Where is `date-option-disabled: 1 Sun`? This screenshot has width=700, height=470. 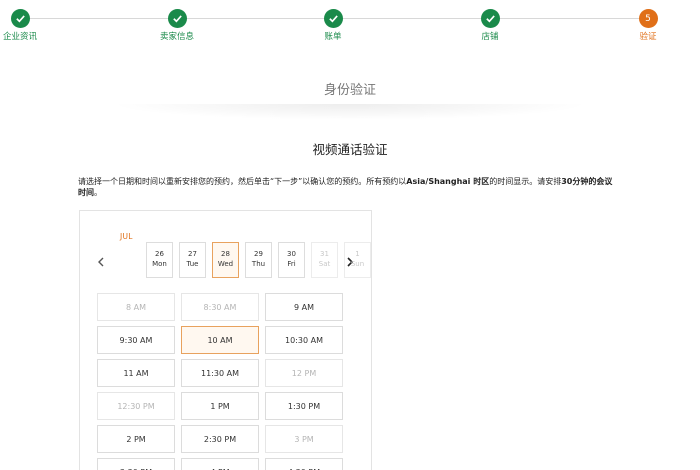 date-option-disabled: 1 Sun is located at coordinates (357, 260).